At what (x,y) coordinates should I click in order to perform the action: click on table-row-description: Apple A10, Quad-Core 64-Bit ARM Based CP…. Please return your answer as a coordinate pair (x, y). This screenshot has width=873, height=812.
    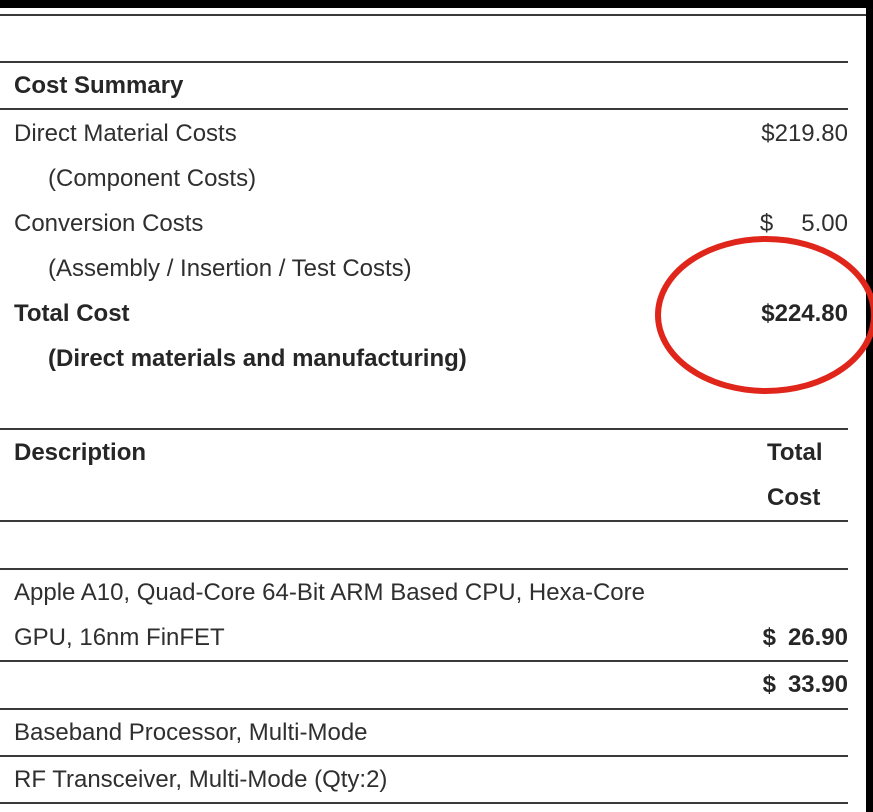
    Looking at the image, I should click on (329, 592).